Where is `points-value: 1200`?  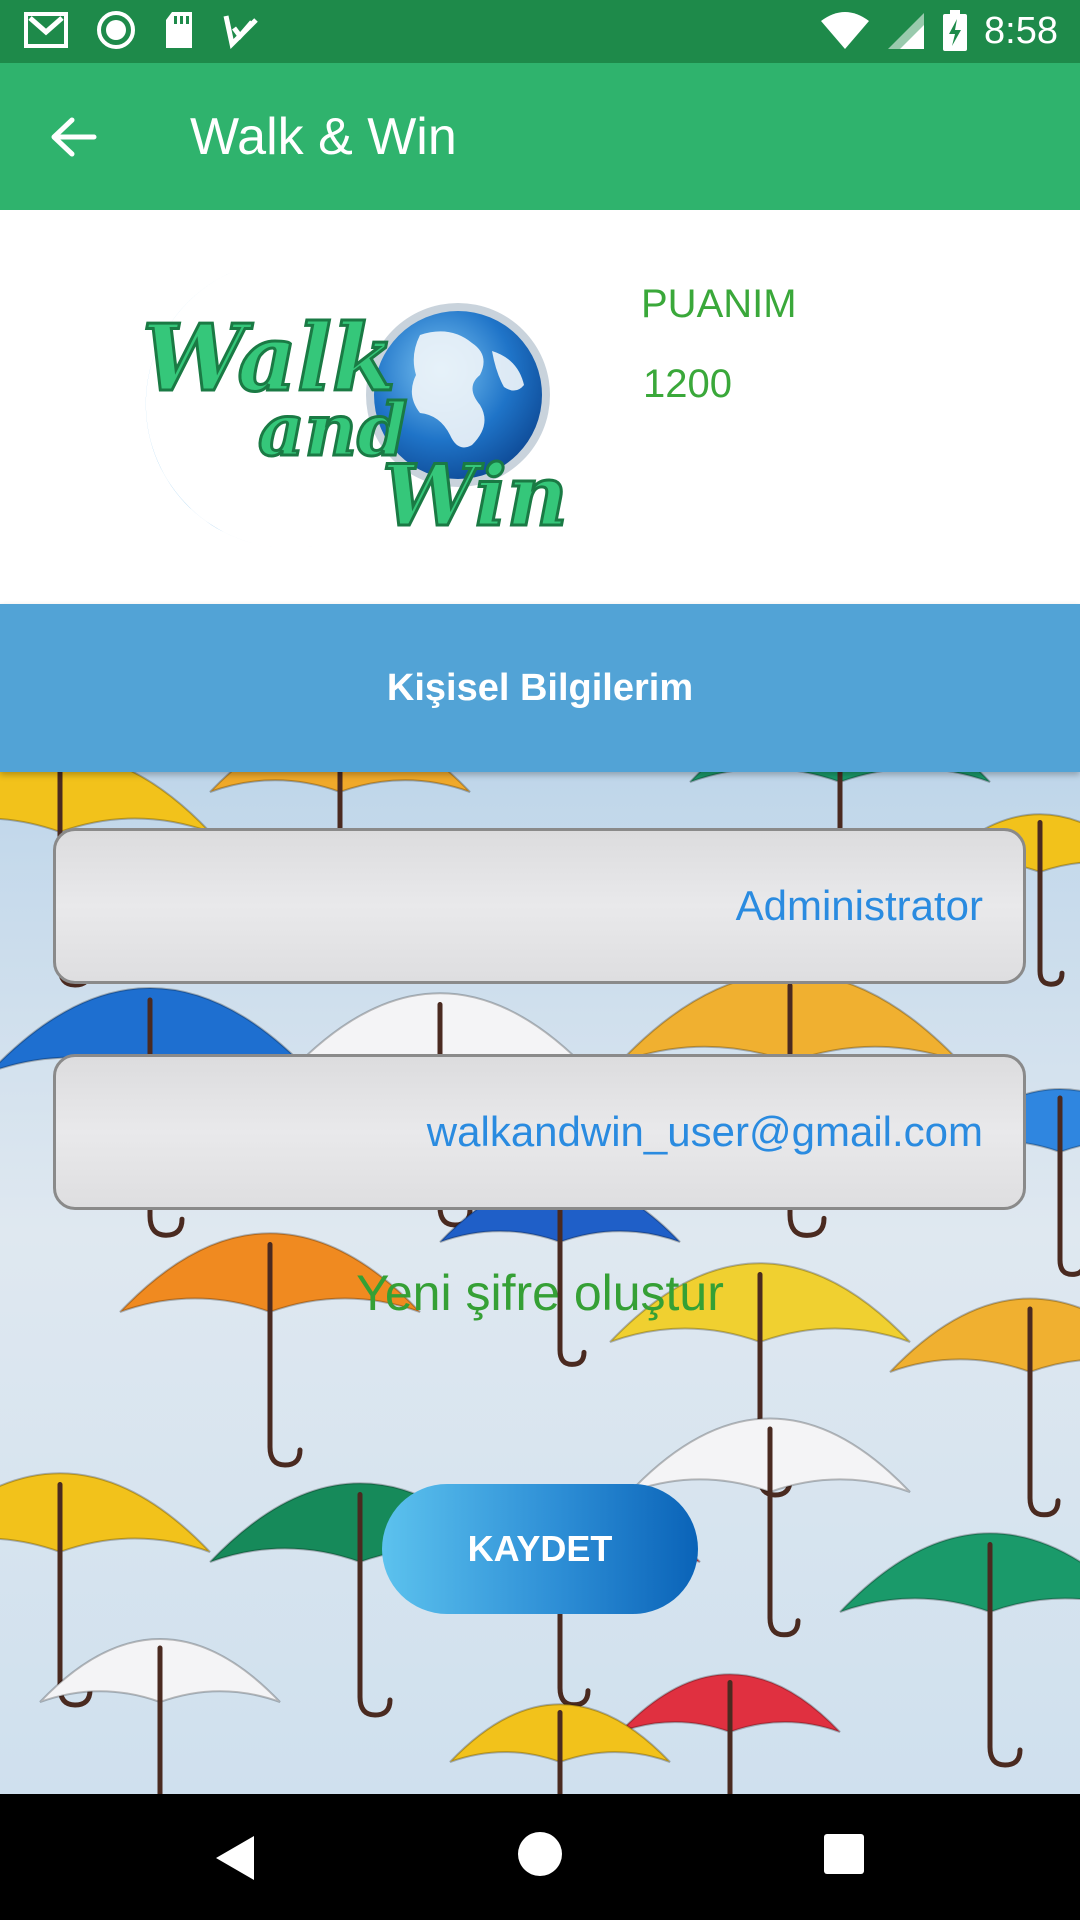 points-value: 1200 is located at coordinates (687, 384).